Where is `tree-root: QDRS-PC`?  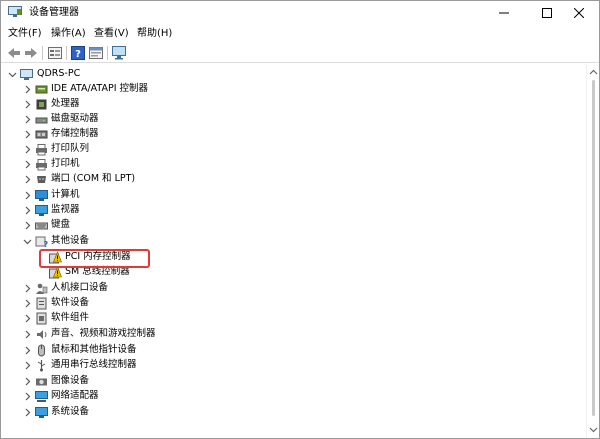
tree-root: QDRS-PC is located at coordinates (293, 74).